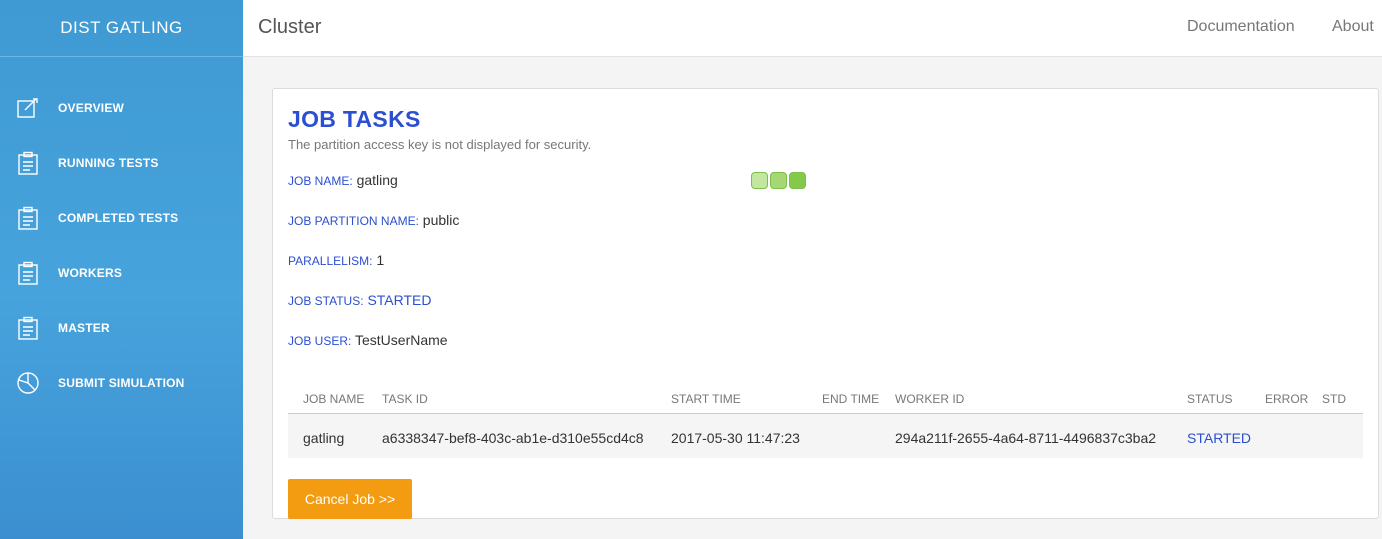 Image resolution: width=1382 pixels, height=539 pixels. I want to click on col-job-name: JOB NAME, so click(334, 399).